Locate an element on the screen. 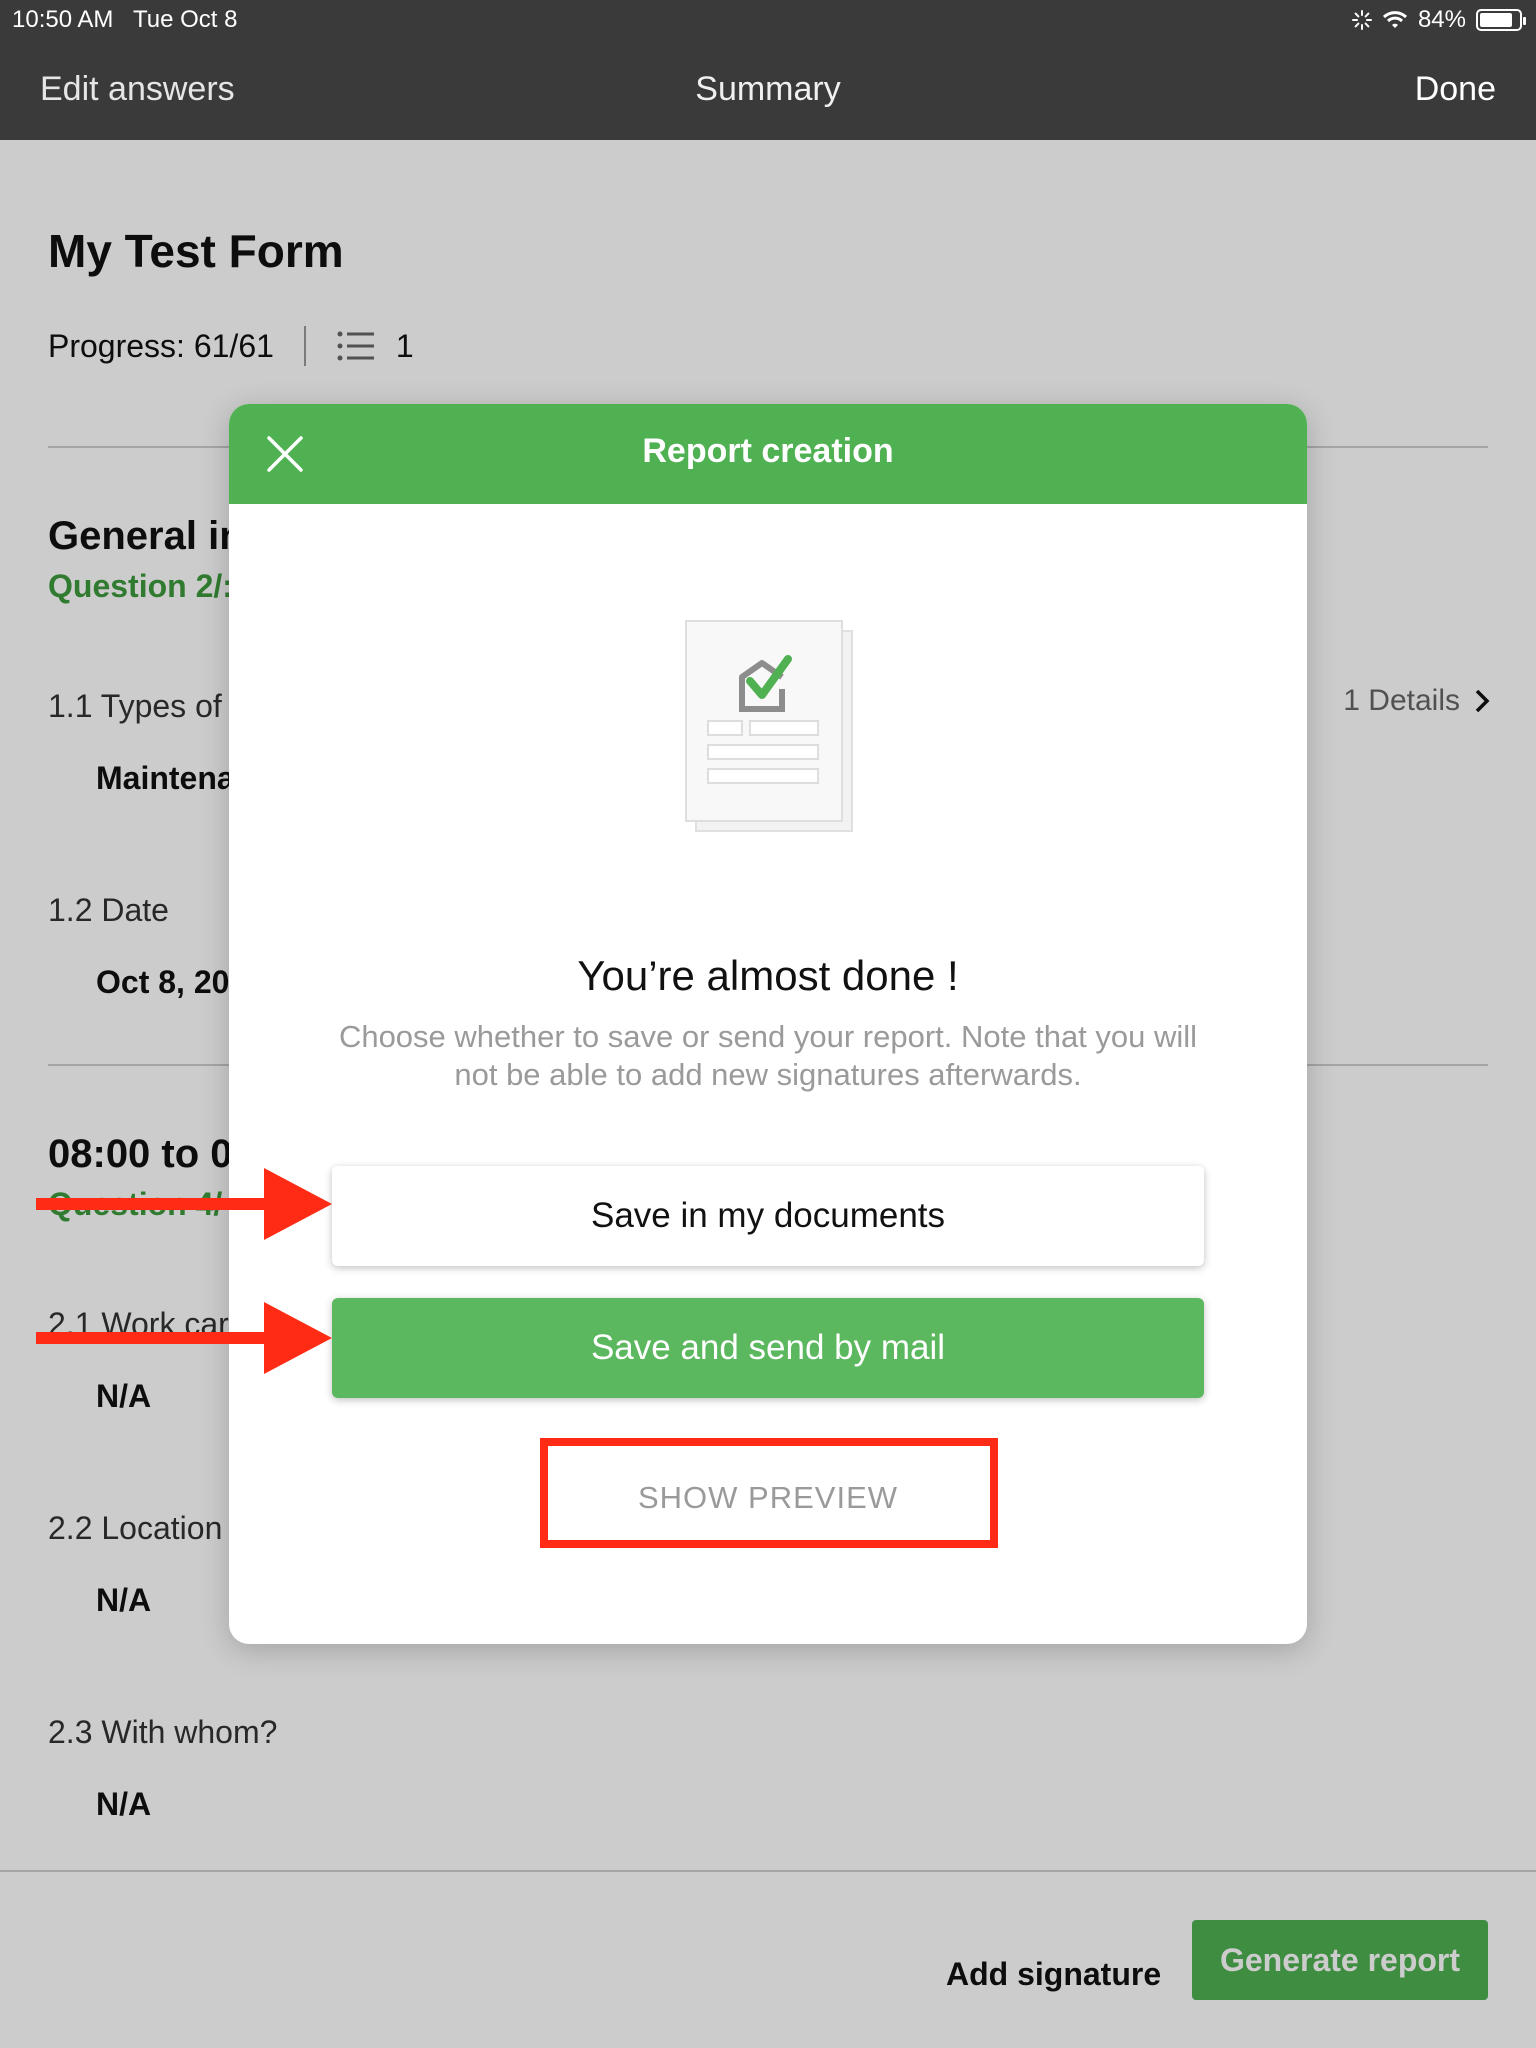  done-button: Done is located at coordinates (1455, 89).